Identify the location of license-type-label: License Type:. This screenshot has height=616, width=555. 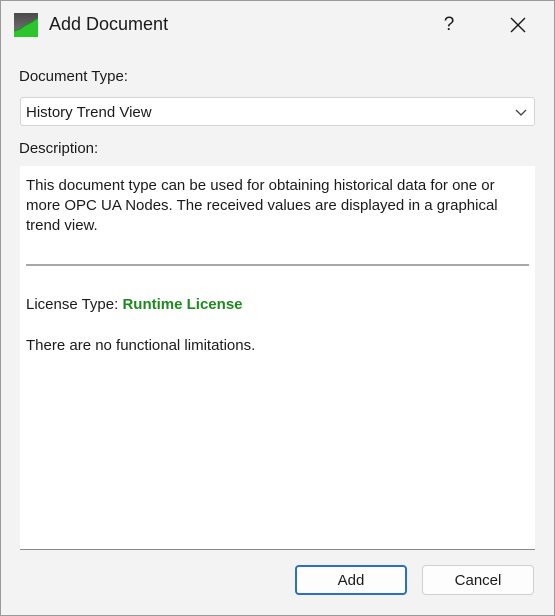
(72, 304).